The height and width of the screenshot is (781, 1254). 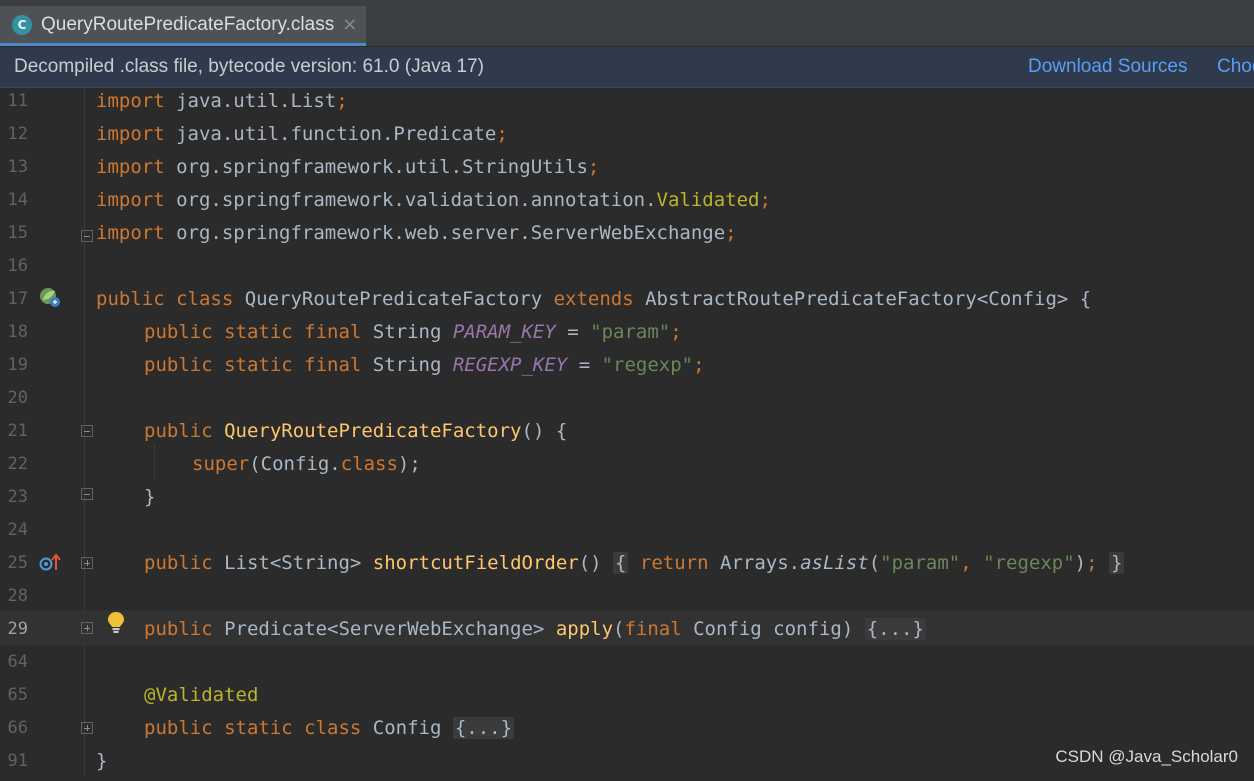 What do you see at coordinates (17, 728) in the screenshot?
I see `line-number: 66` at bounding box center [17, 728].